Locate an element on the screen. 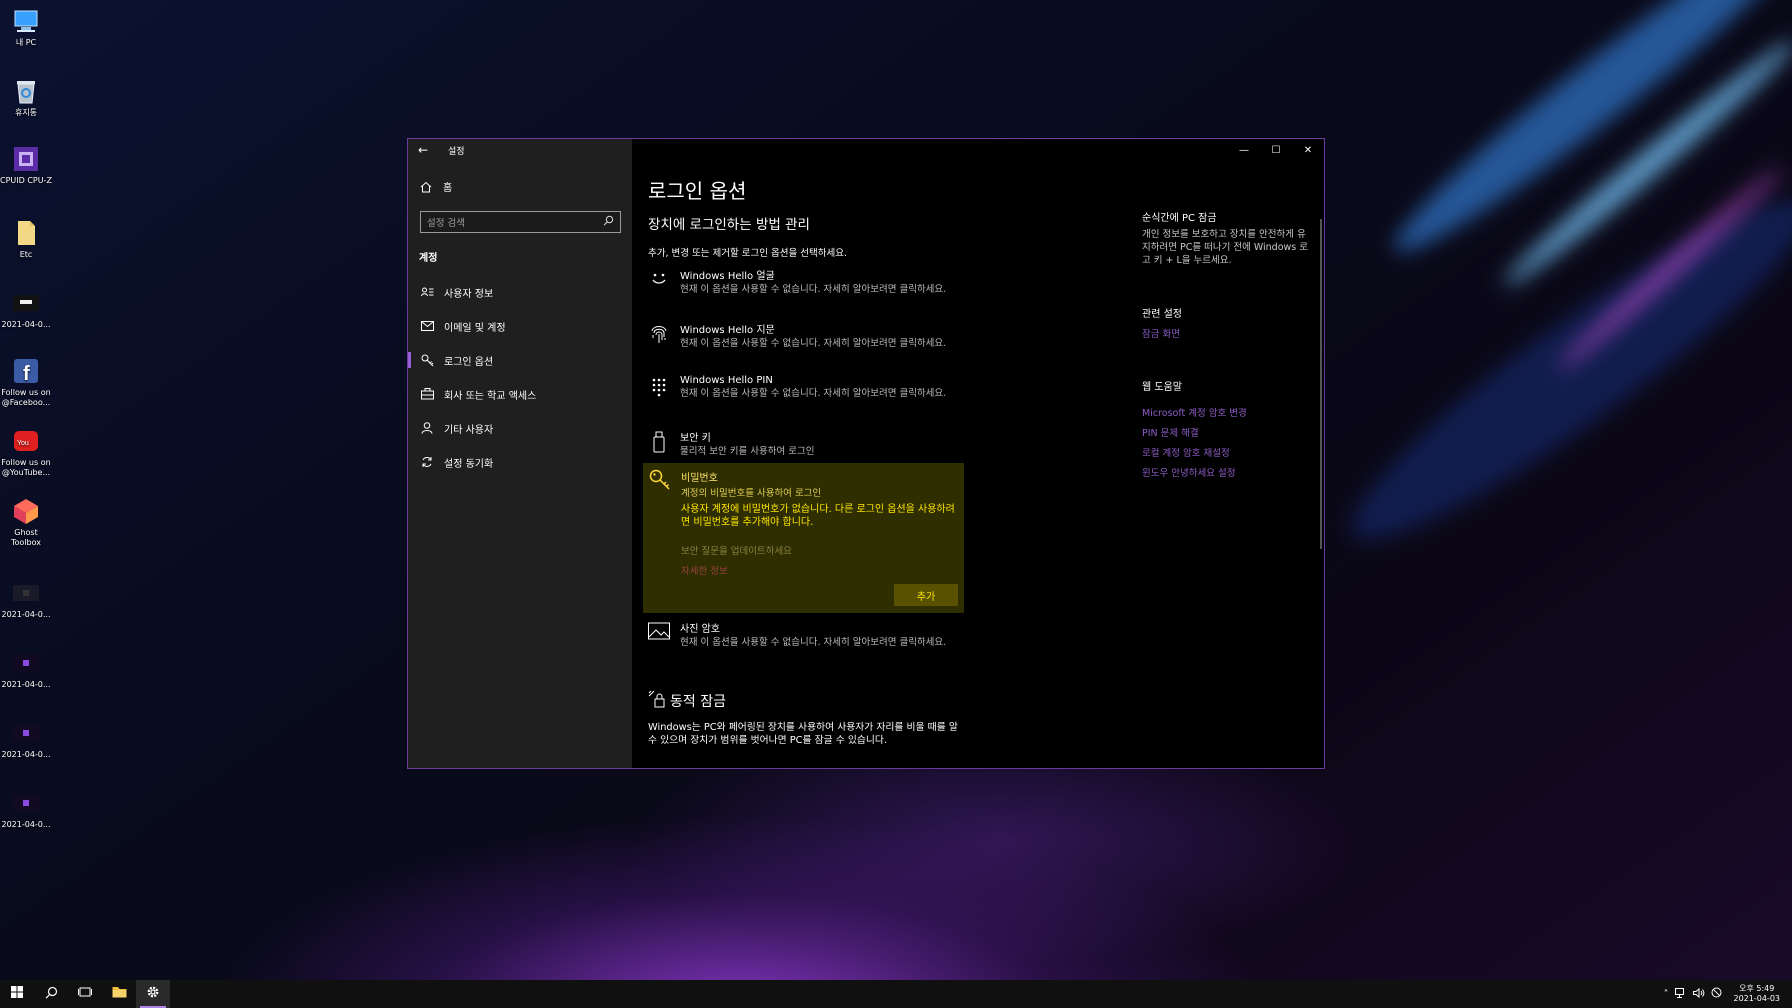 Image resolution: width=1792 pixels, height=1008 pixels. sidebar-item-label: 로그인 옵션 is located at coordinates (469, 362).